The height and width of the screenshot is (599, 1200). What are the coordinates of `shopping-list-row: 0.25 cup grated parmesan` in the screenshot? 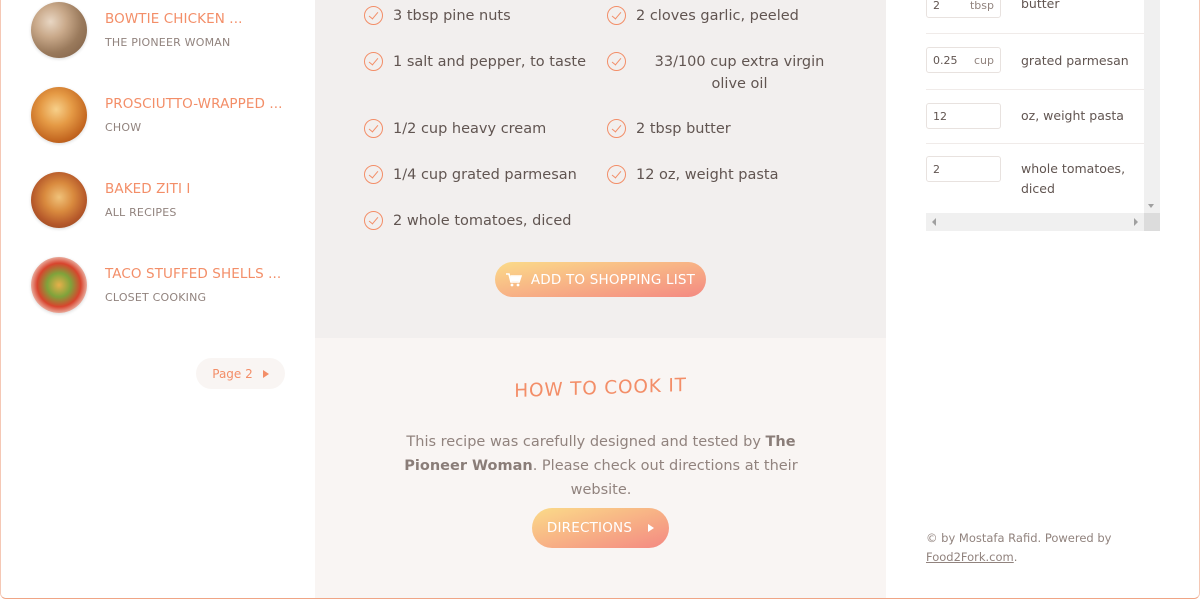 It's located at (1035, 62).